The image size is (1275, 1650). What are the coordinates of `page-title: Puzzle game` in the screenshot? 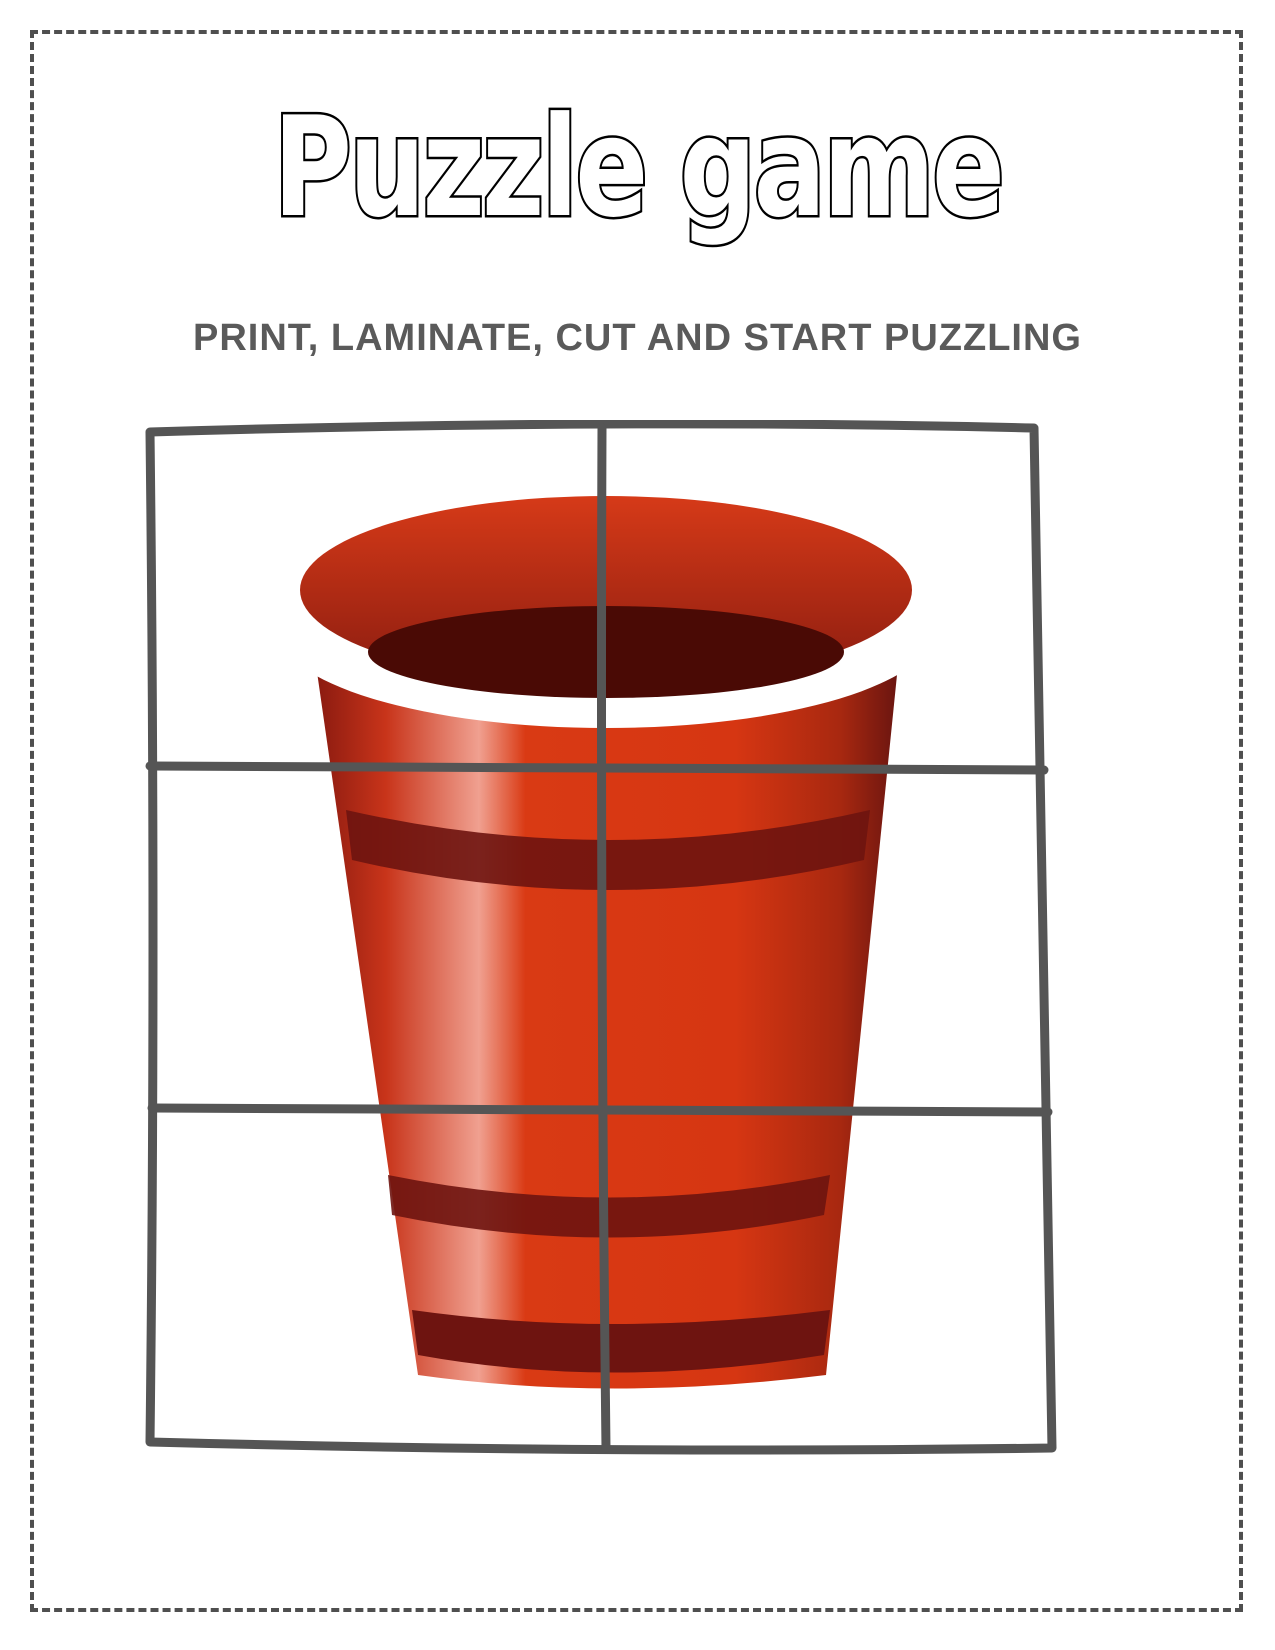 It's located at (639, 167).